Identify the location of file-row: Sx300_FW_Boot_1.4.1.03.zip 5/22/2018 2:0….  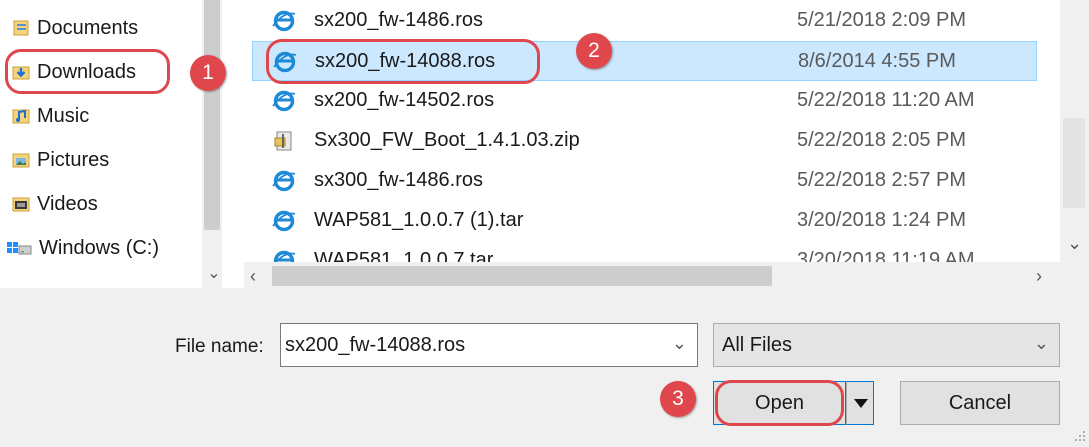
(644, 141).